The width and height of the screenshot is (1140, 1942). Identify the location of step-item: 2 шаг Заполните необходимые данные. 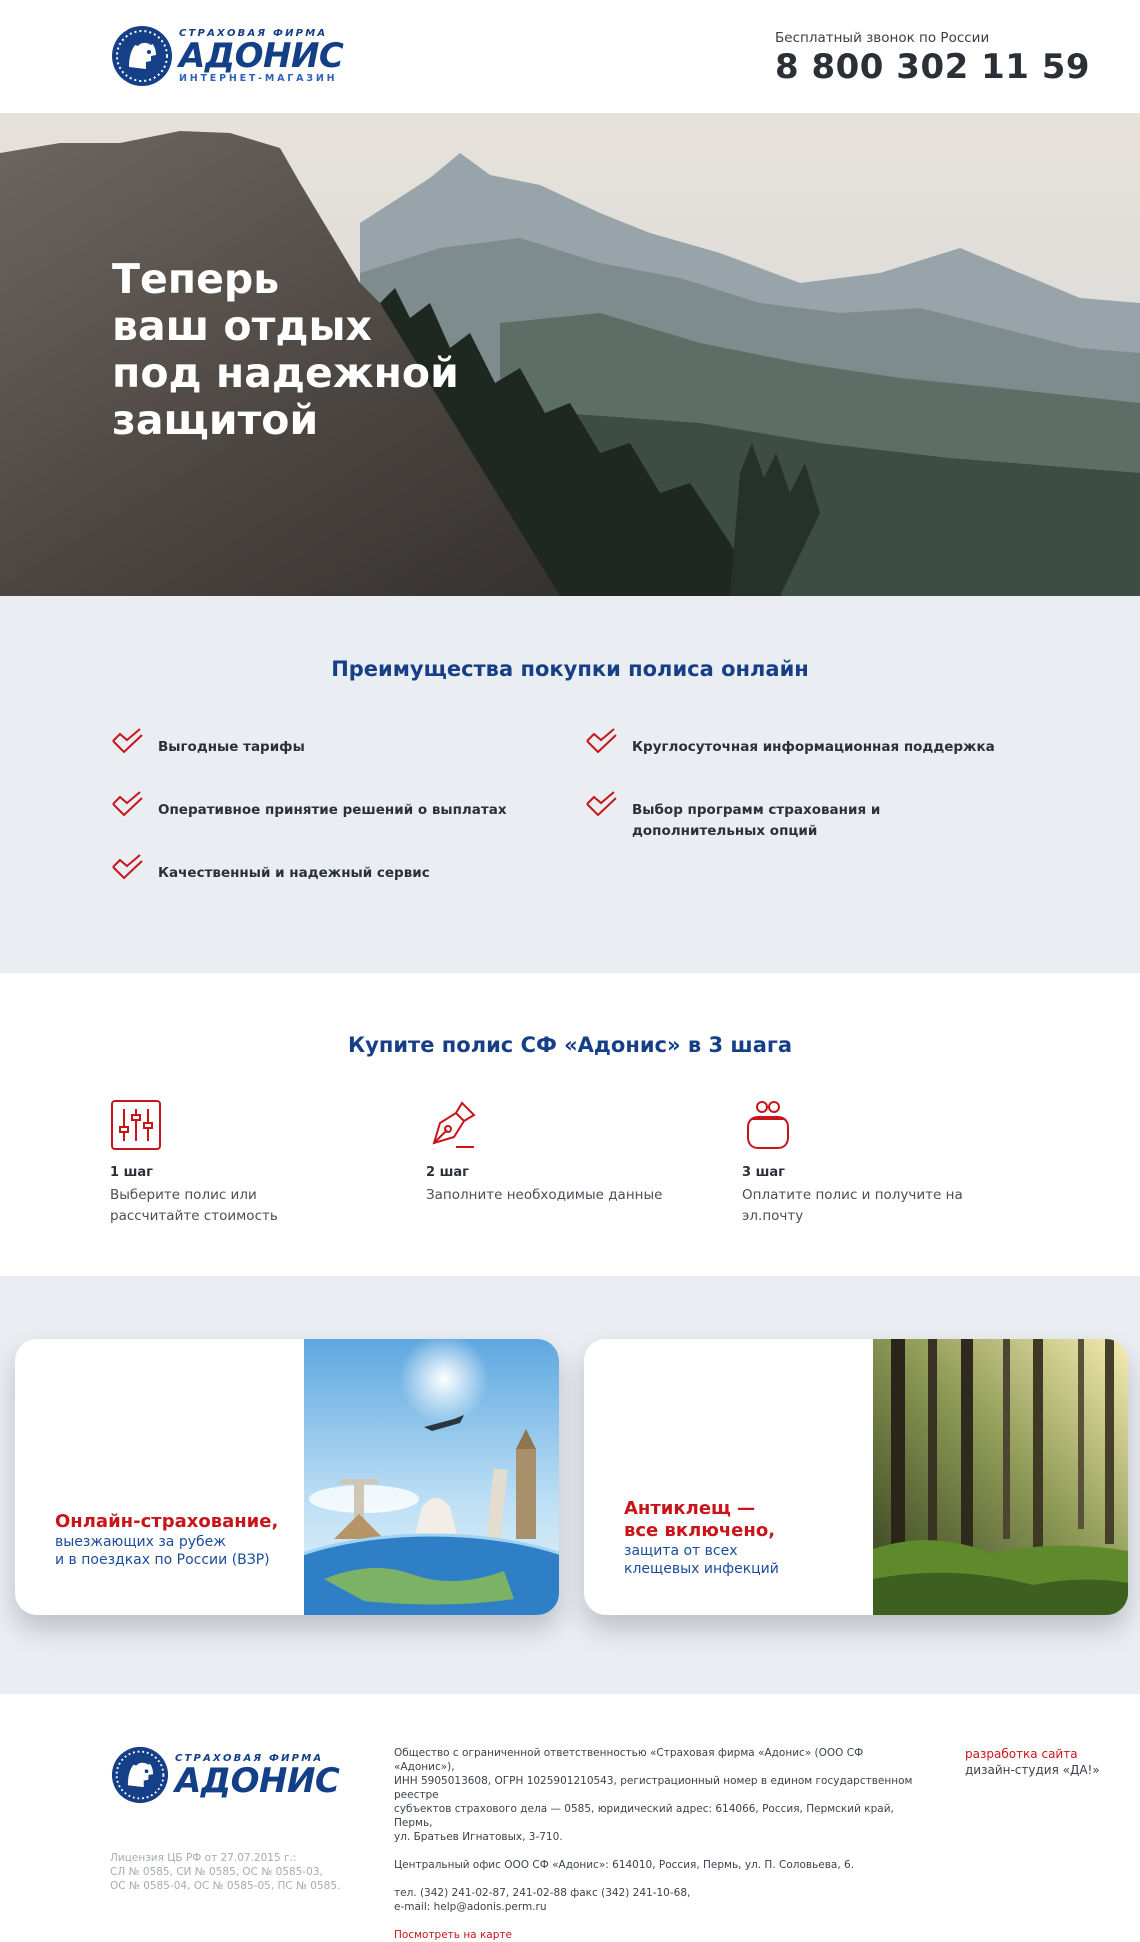
(566, 1152).